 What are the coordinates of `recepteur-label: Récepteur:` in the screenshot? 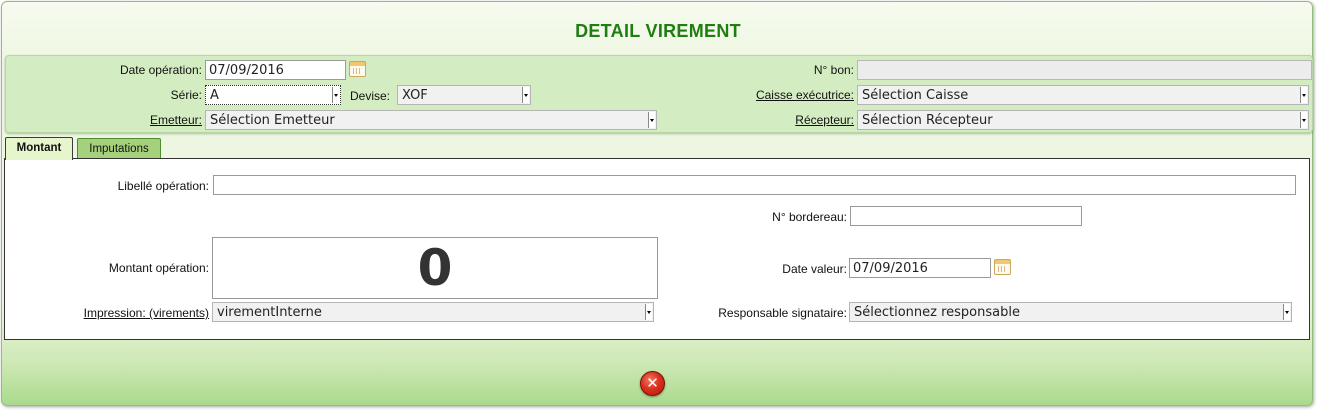 It's located at (824, 120).